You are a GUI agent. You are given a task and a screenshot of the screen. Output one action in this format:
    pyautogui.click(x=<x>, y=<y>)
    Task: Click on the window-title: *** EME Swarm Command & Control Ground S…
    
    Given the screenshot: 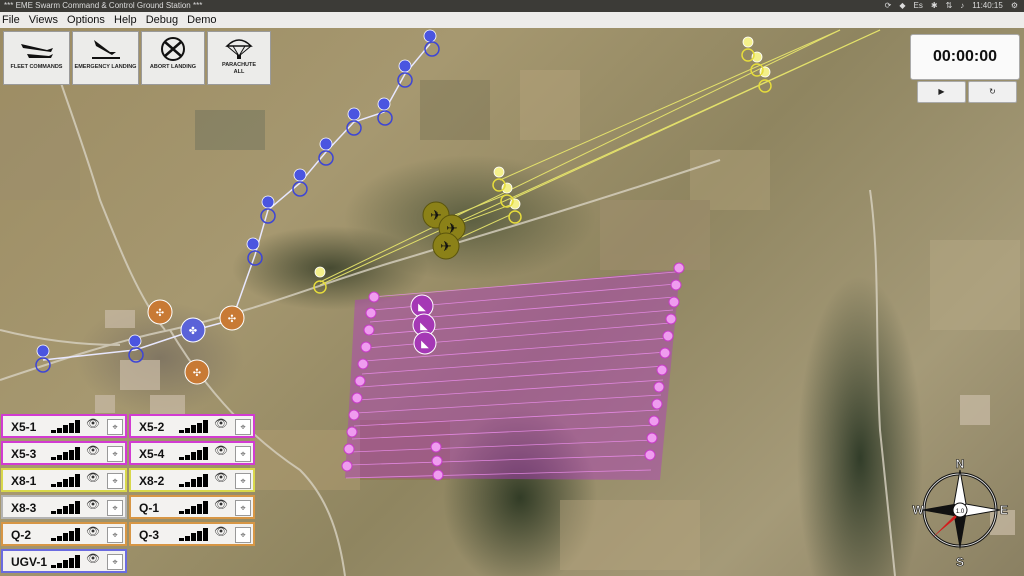 What is the action you would take?
    pyautogui.click(x=103, y=5)
    